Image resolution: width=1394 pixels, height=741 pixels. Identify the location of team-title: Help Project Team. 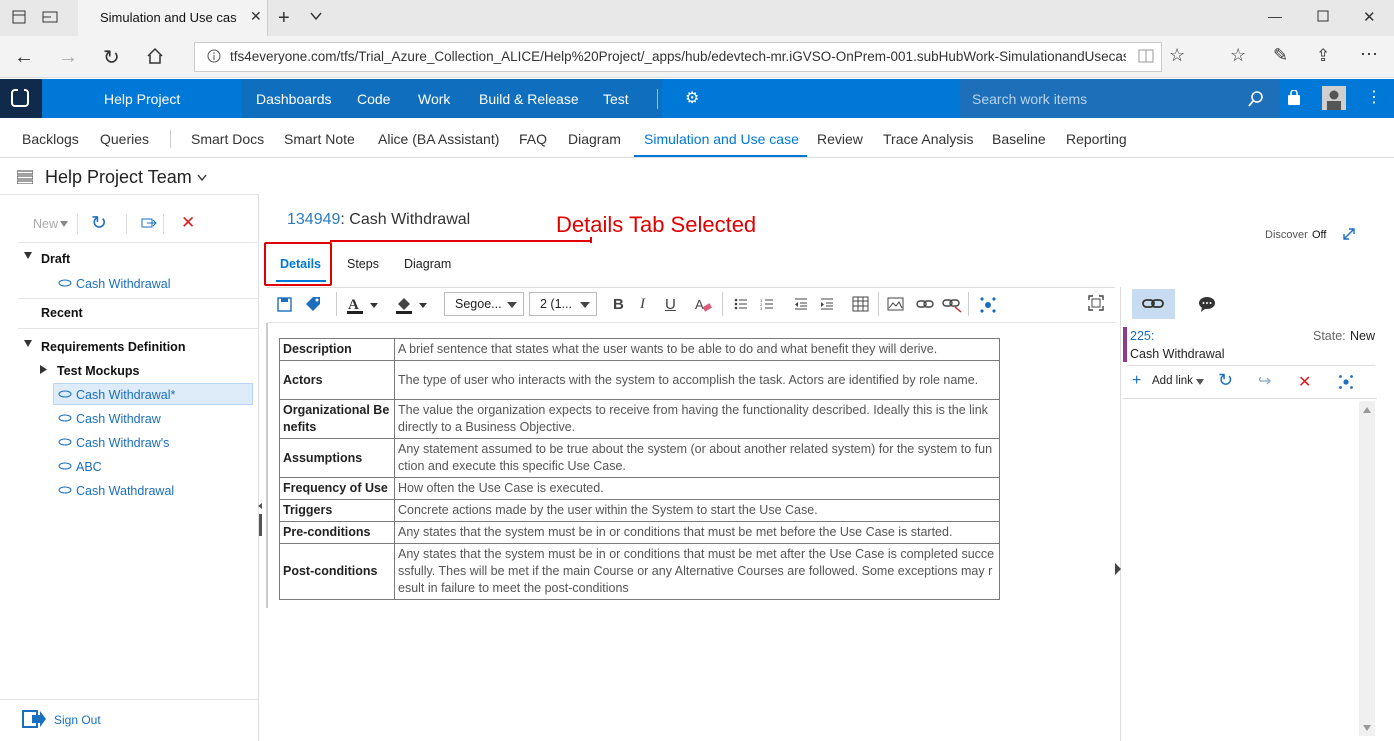
(118, 177).